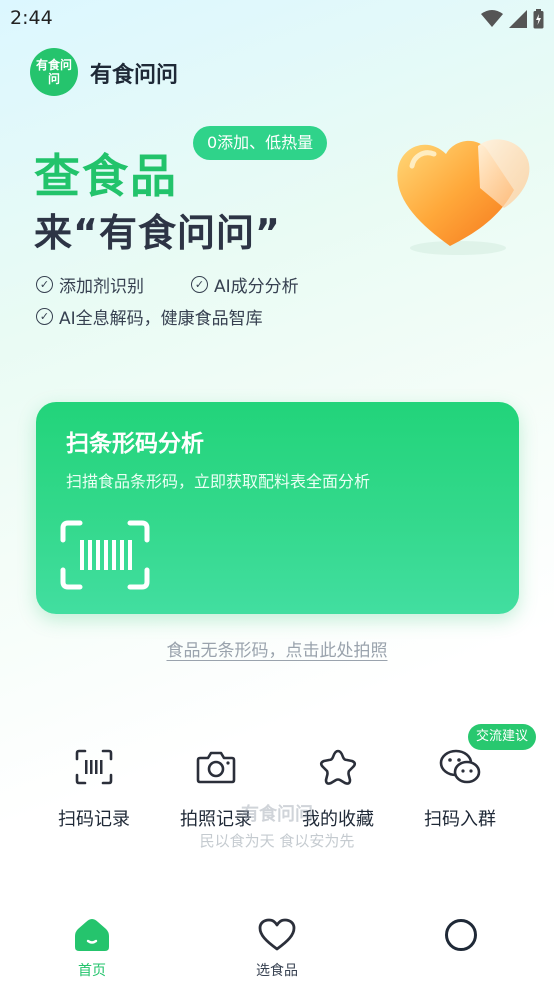  What do you see at coordinates (256, 287) in the screenshot?
I see `feature-label: AI成分分析` at bounding box center [256, 287].